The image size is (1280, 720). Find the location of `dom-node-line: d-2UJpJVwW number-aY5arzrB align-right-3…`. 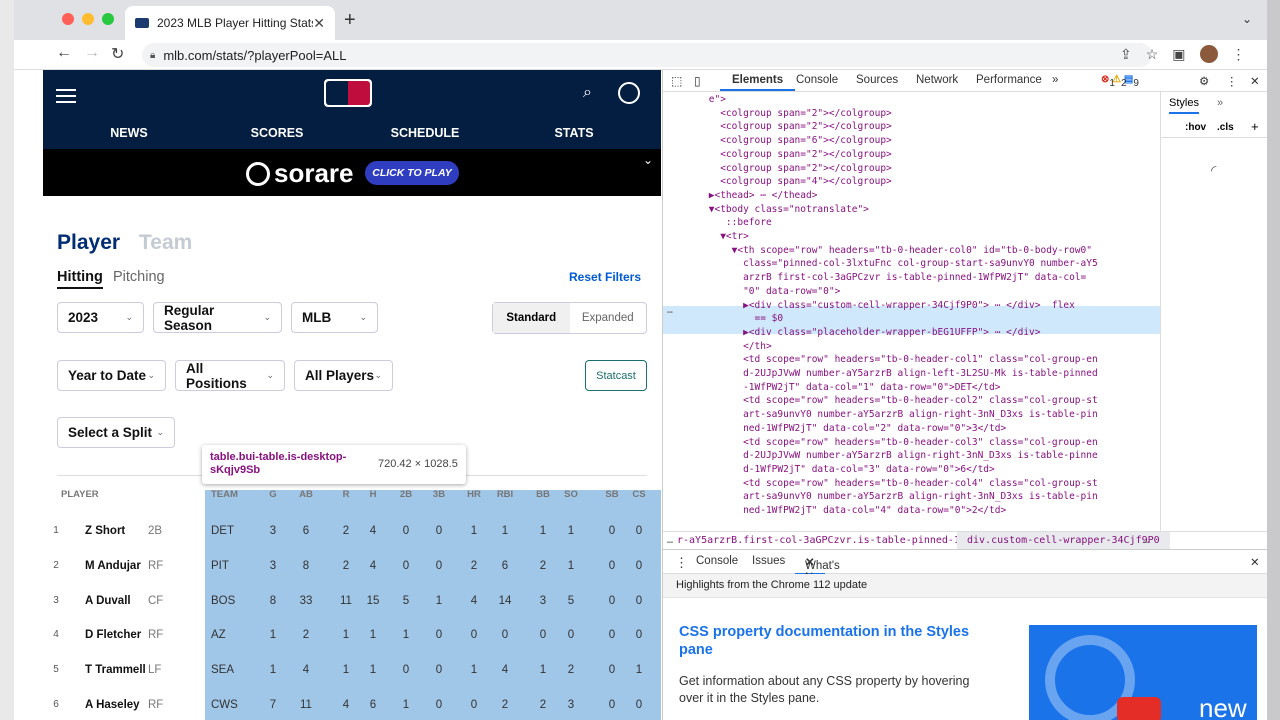

dom-node-line: d-2UJpJVwW number-aY5arzrB align-right-3… is located at coordinates (880, 456).